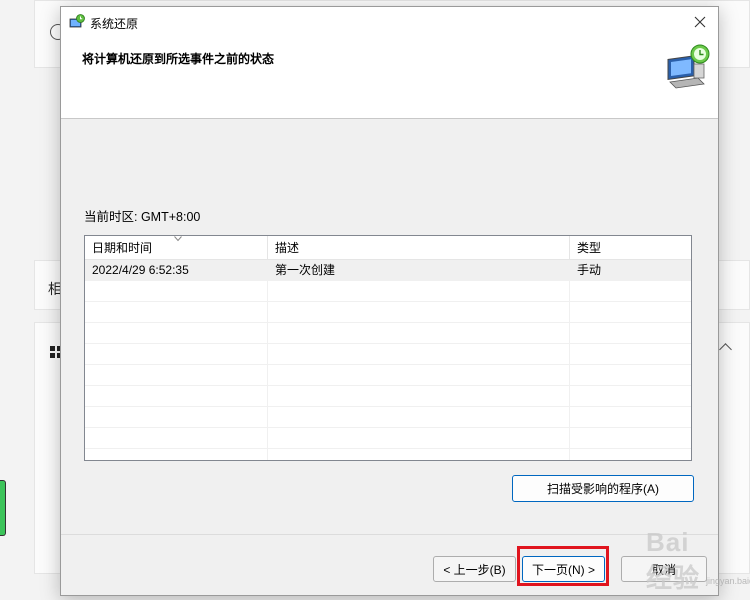  I want to click on column-header-type: 类型, so click(630, 248).